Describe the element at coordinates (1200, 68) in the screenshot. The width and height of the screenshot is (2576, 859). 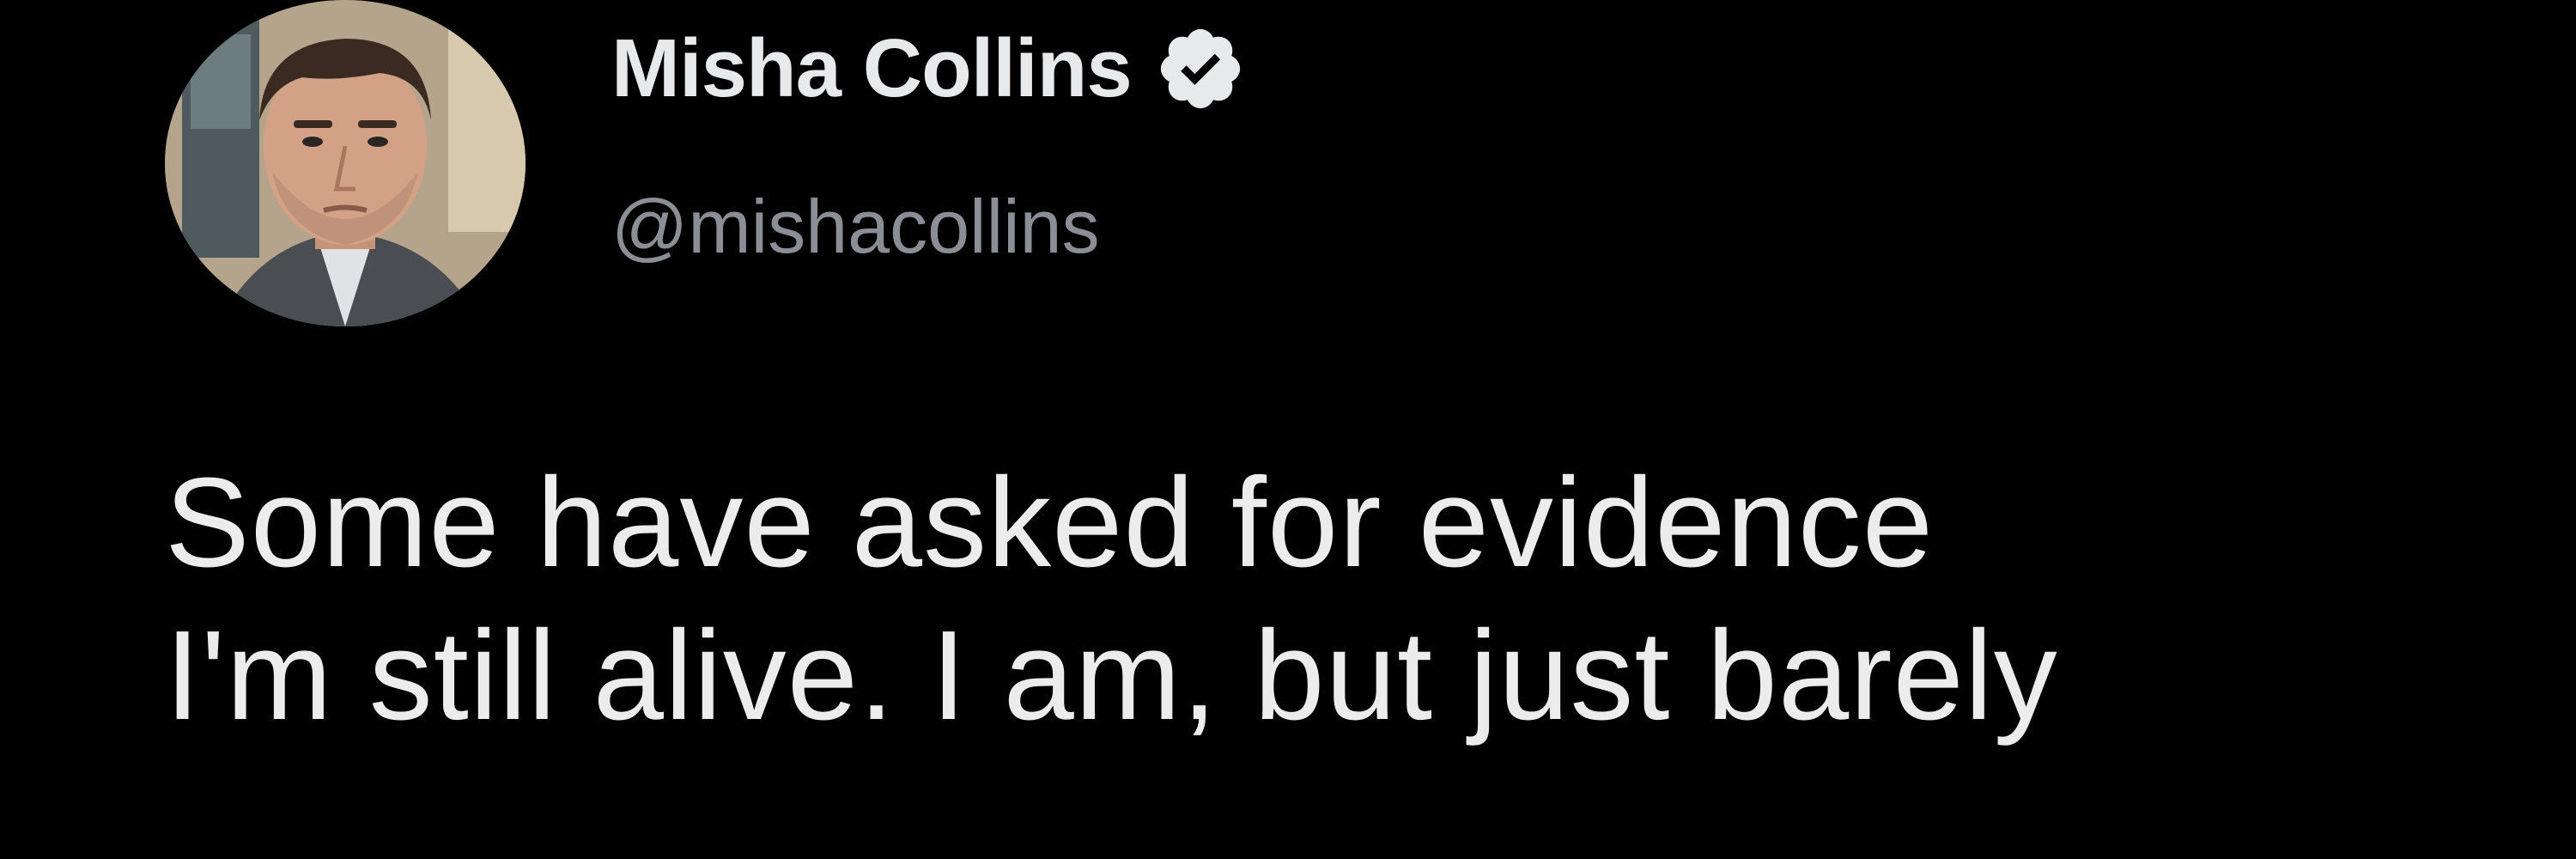
I see `verified-badge-icon` at that location.